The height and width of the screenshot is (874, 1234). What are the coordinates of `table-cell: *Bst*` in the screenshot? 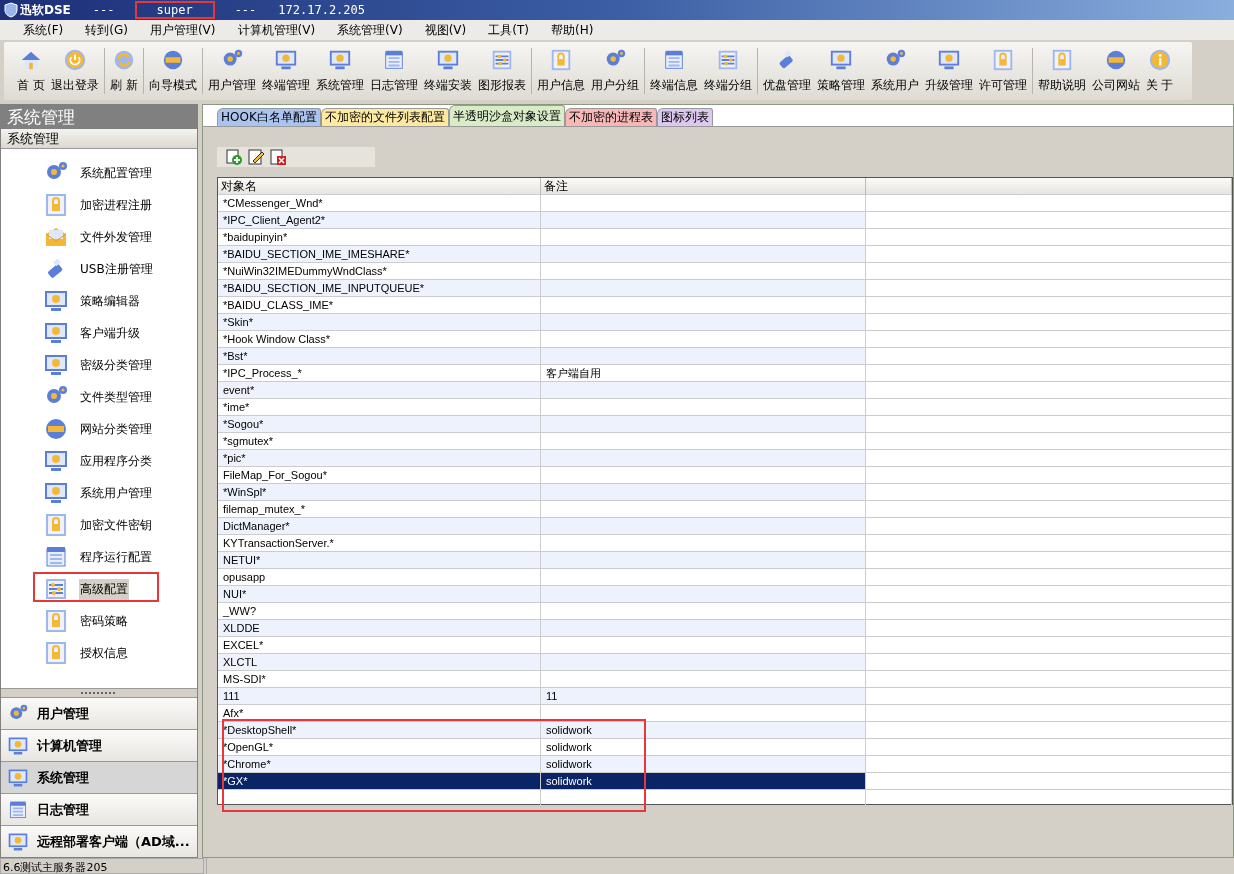 It's located at (379, 356).